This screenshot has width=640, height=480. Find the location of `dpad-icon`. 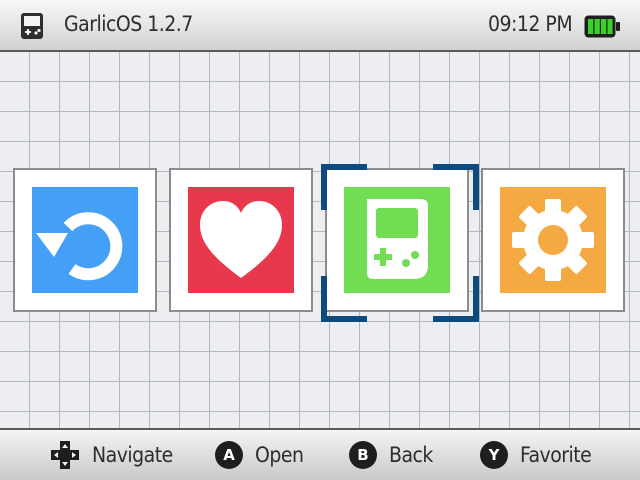

dpad-icon is located at coordinates (65, 455).